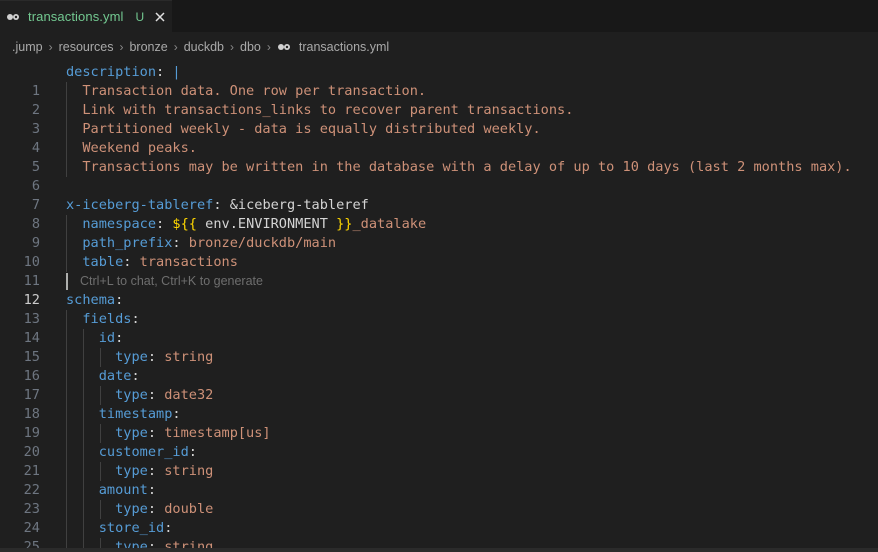 Image resolution: width=878 pixels, height=552 pixels. Describe the element at coordinates (439, 252) in the screenshot. I see `code-line: 10 path_prefix: bronze/duckdb/main` at that location.